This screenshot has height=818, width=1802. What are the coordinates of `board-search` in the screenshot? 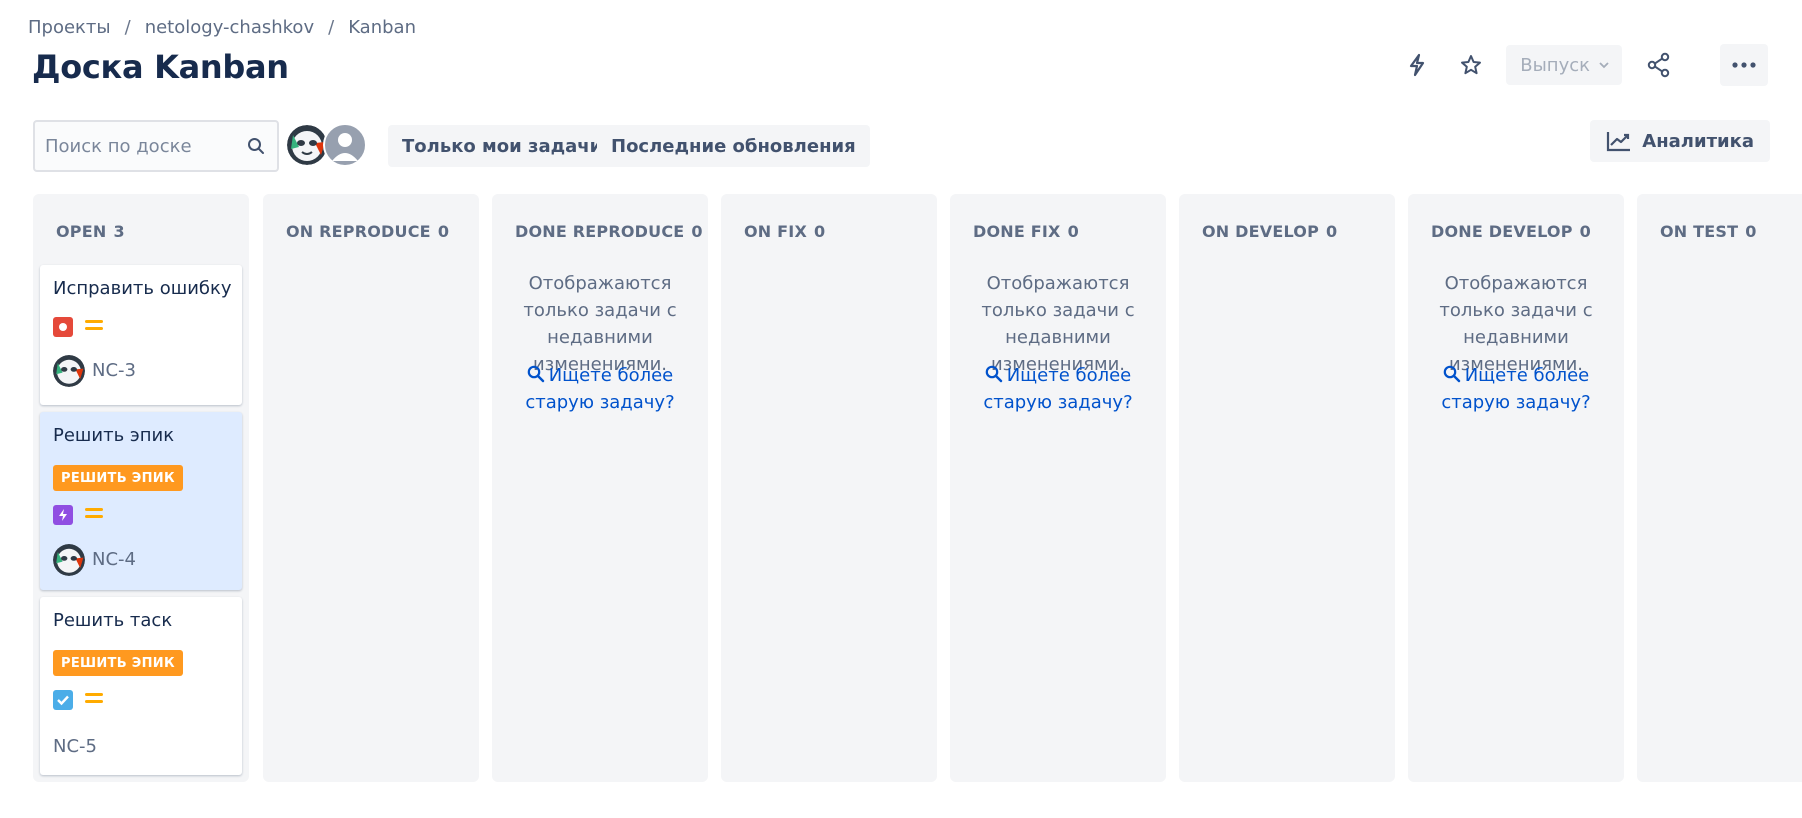 It's located at (156, 146).